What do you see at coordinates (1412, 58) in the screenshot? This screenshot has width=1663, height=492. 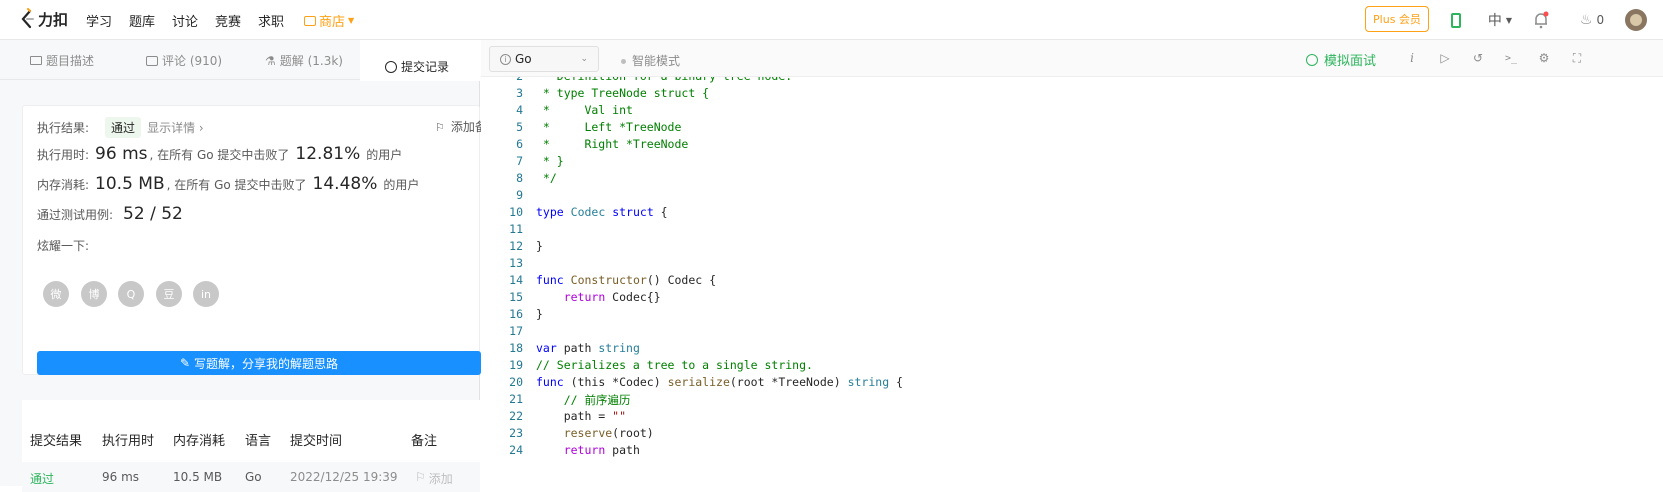 I see `info-italic-icon: i` at bounding box center [1412, 58].